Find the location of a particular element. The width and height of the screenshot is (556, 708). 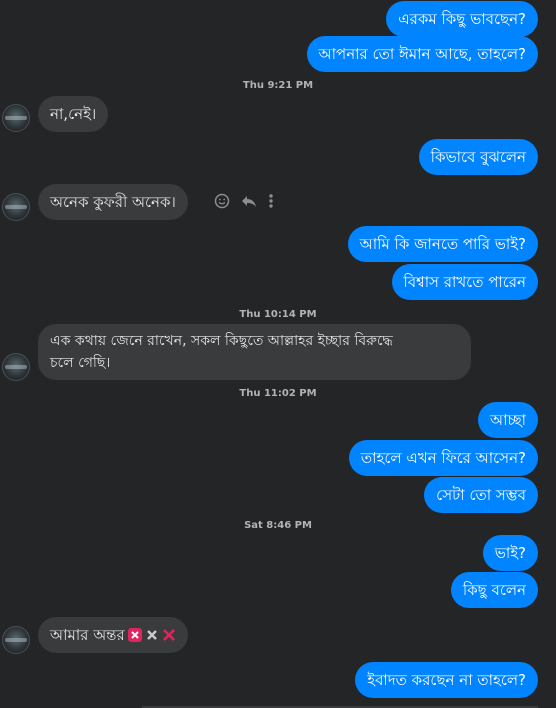

message-text: তাহলে এখন ফিরে আসেন? is located at coordinates (443, 458).